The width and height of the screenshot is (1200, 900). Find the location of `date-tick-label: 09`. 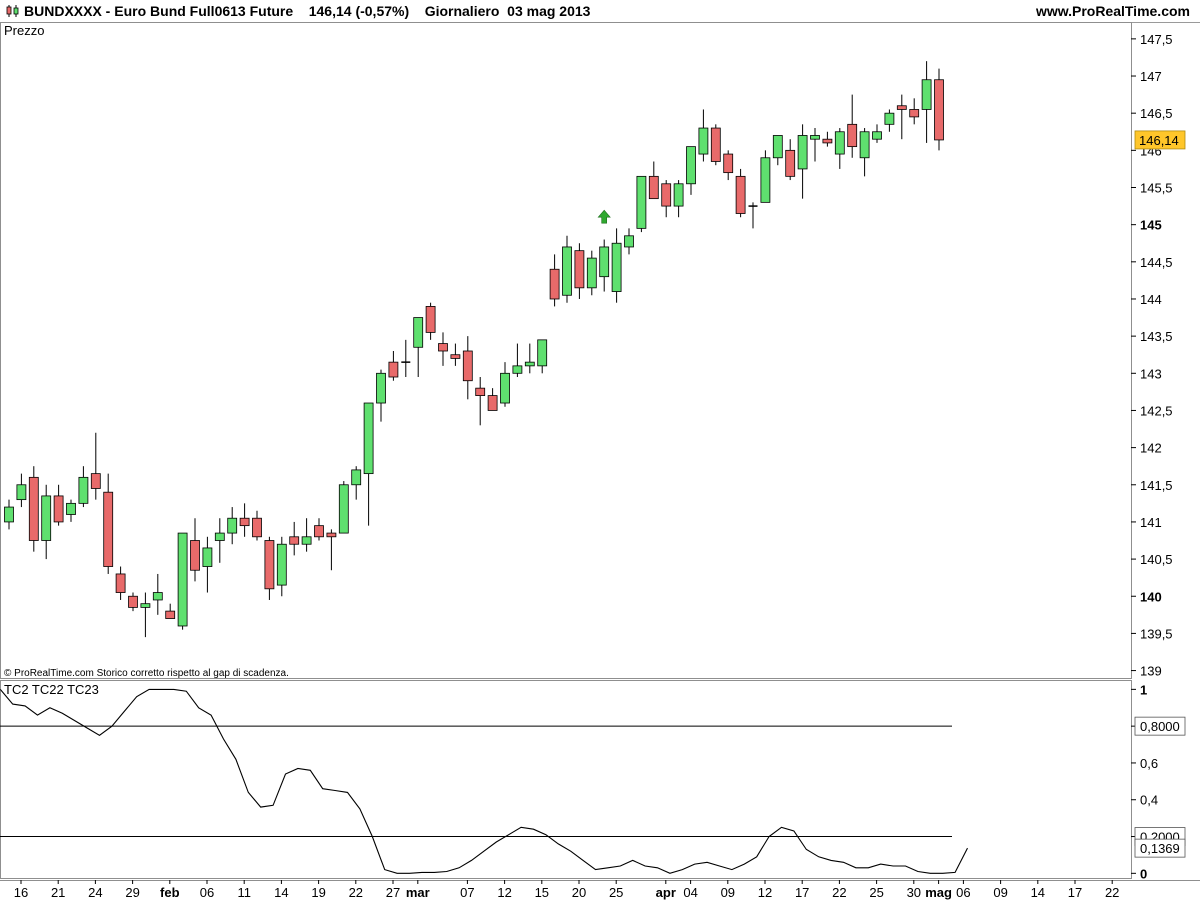

date-tick-label: 09 is located at coordinates (728, 892).